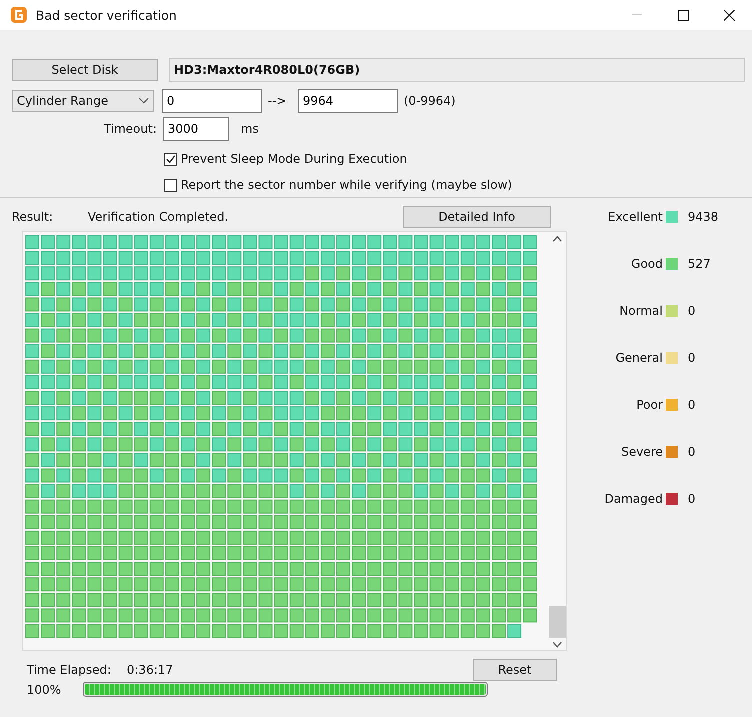 The width and height of the screenshot is (752, 717). What do you see at coordinates (557, 239) in the screenshot?
I see `scroll-up-icon` at bounding box center [557, 239].